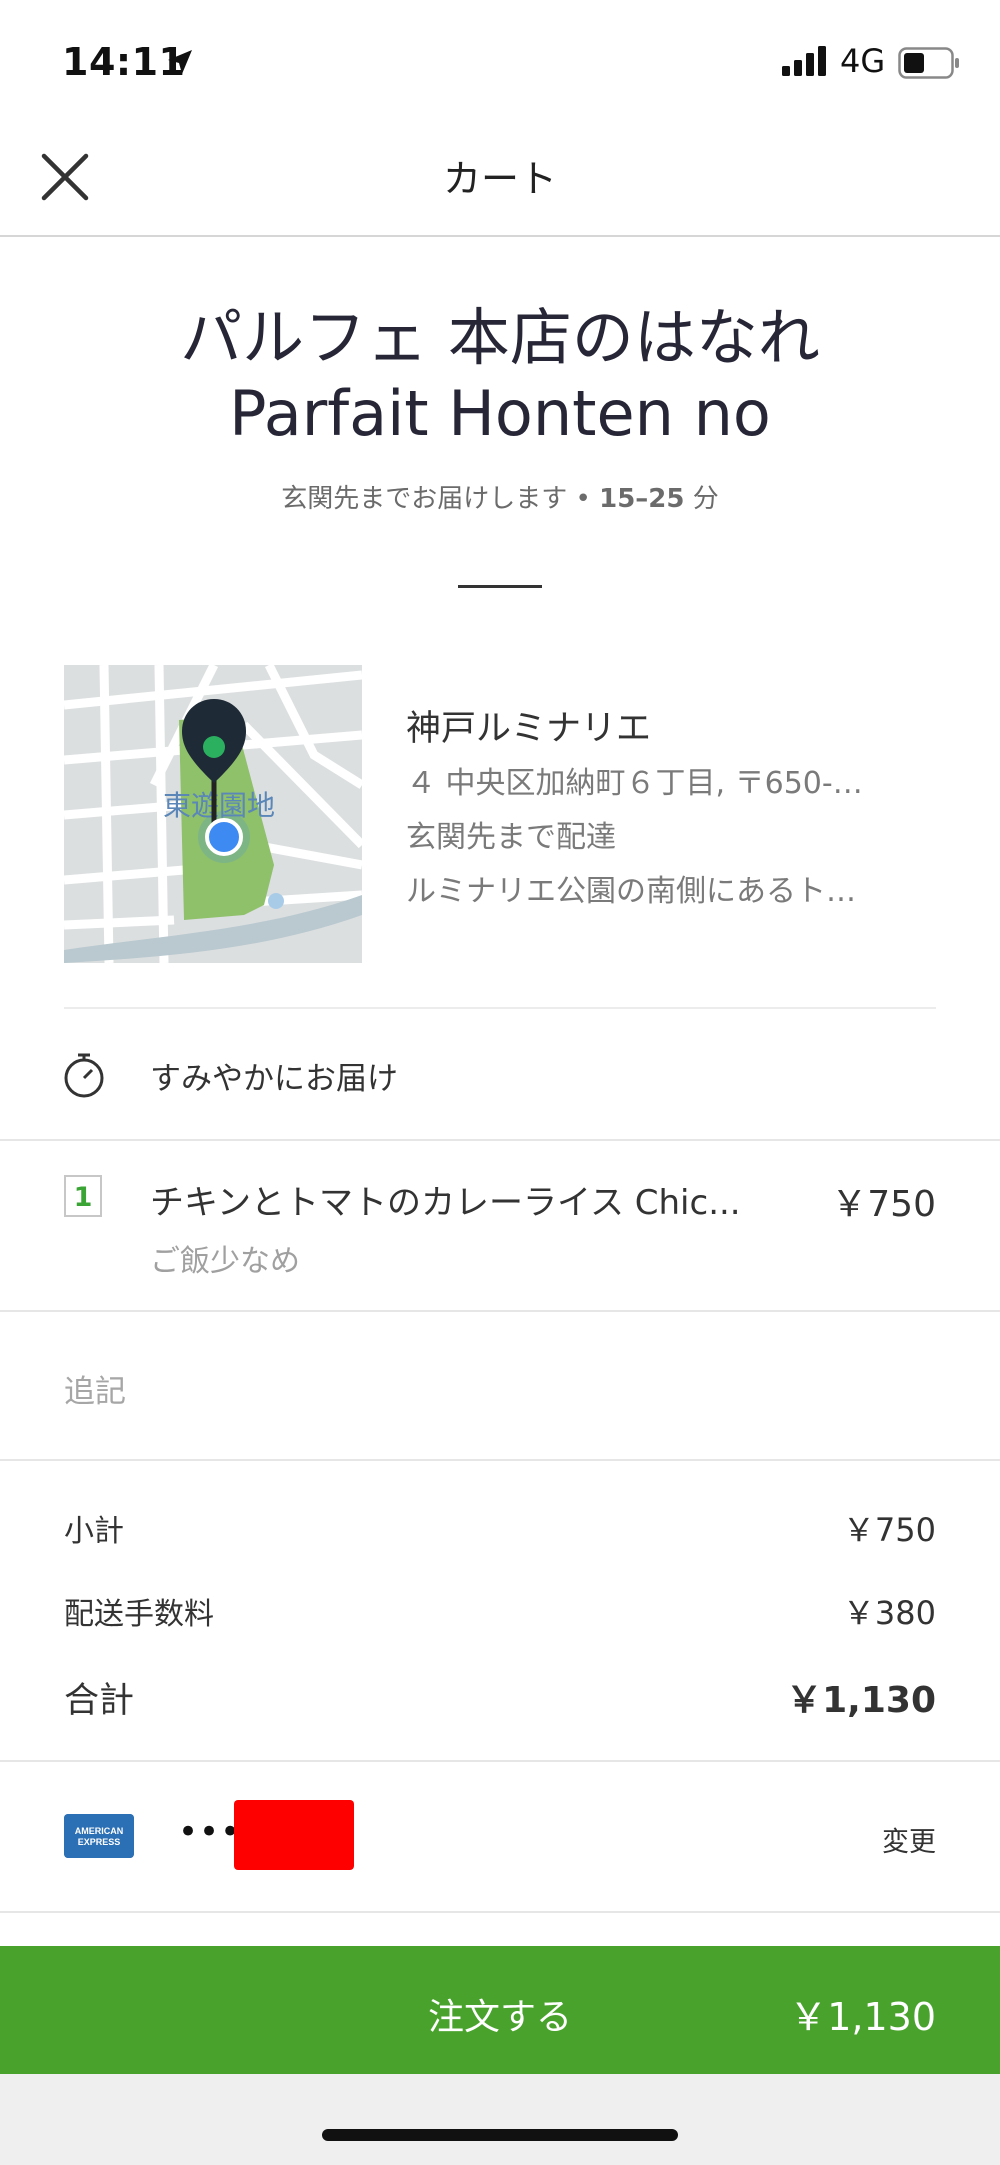 This screenshot has height=2165, width=1000. What do you see at coordinates (642, 499) in the screenshot?
I see `eta-range: 15–25` at bounding box center [642, 499].